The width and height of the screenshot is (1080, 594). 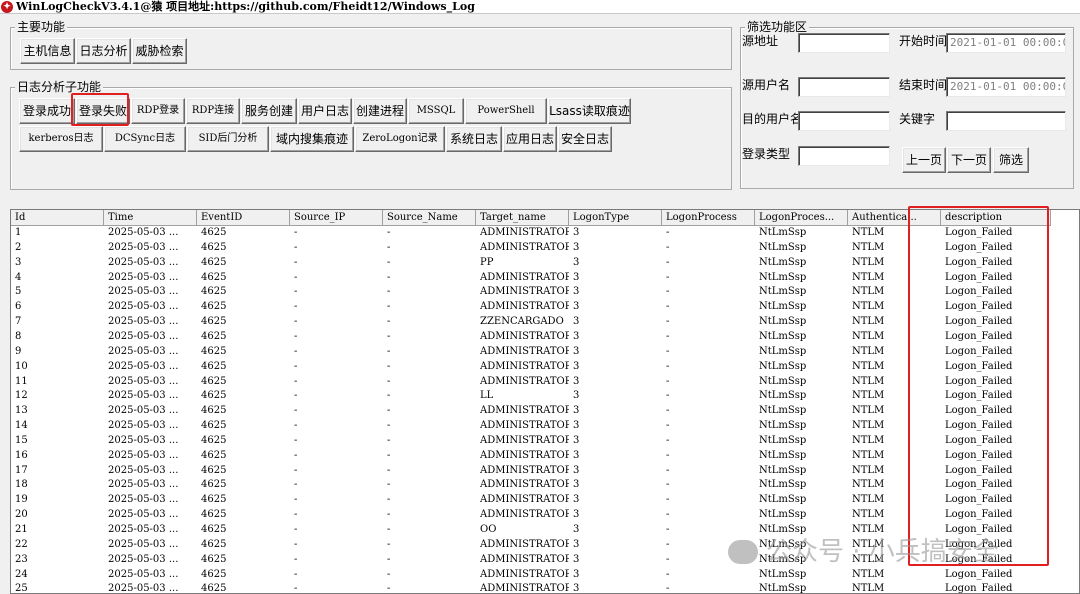 I want to click on source-user-input, so click(x=844, y=87).